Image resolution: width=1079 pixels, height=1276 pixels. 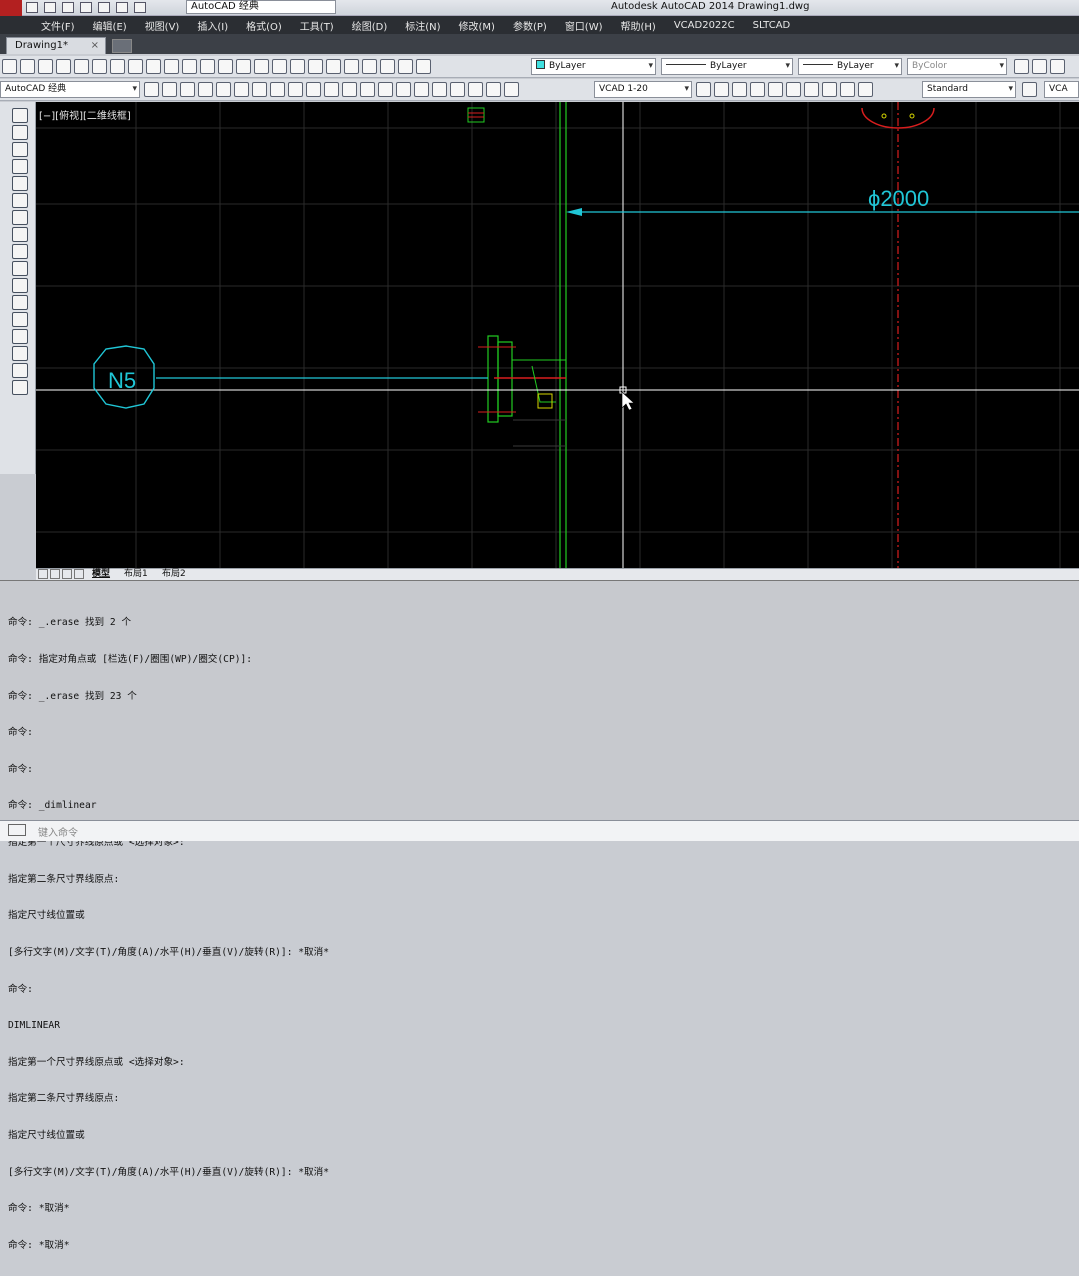 I want to click on workspace-select: AutoCAD 经典, so click(x=261, y=7).